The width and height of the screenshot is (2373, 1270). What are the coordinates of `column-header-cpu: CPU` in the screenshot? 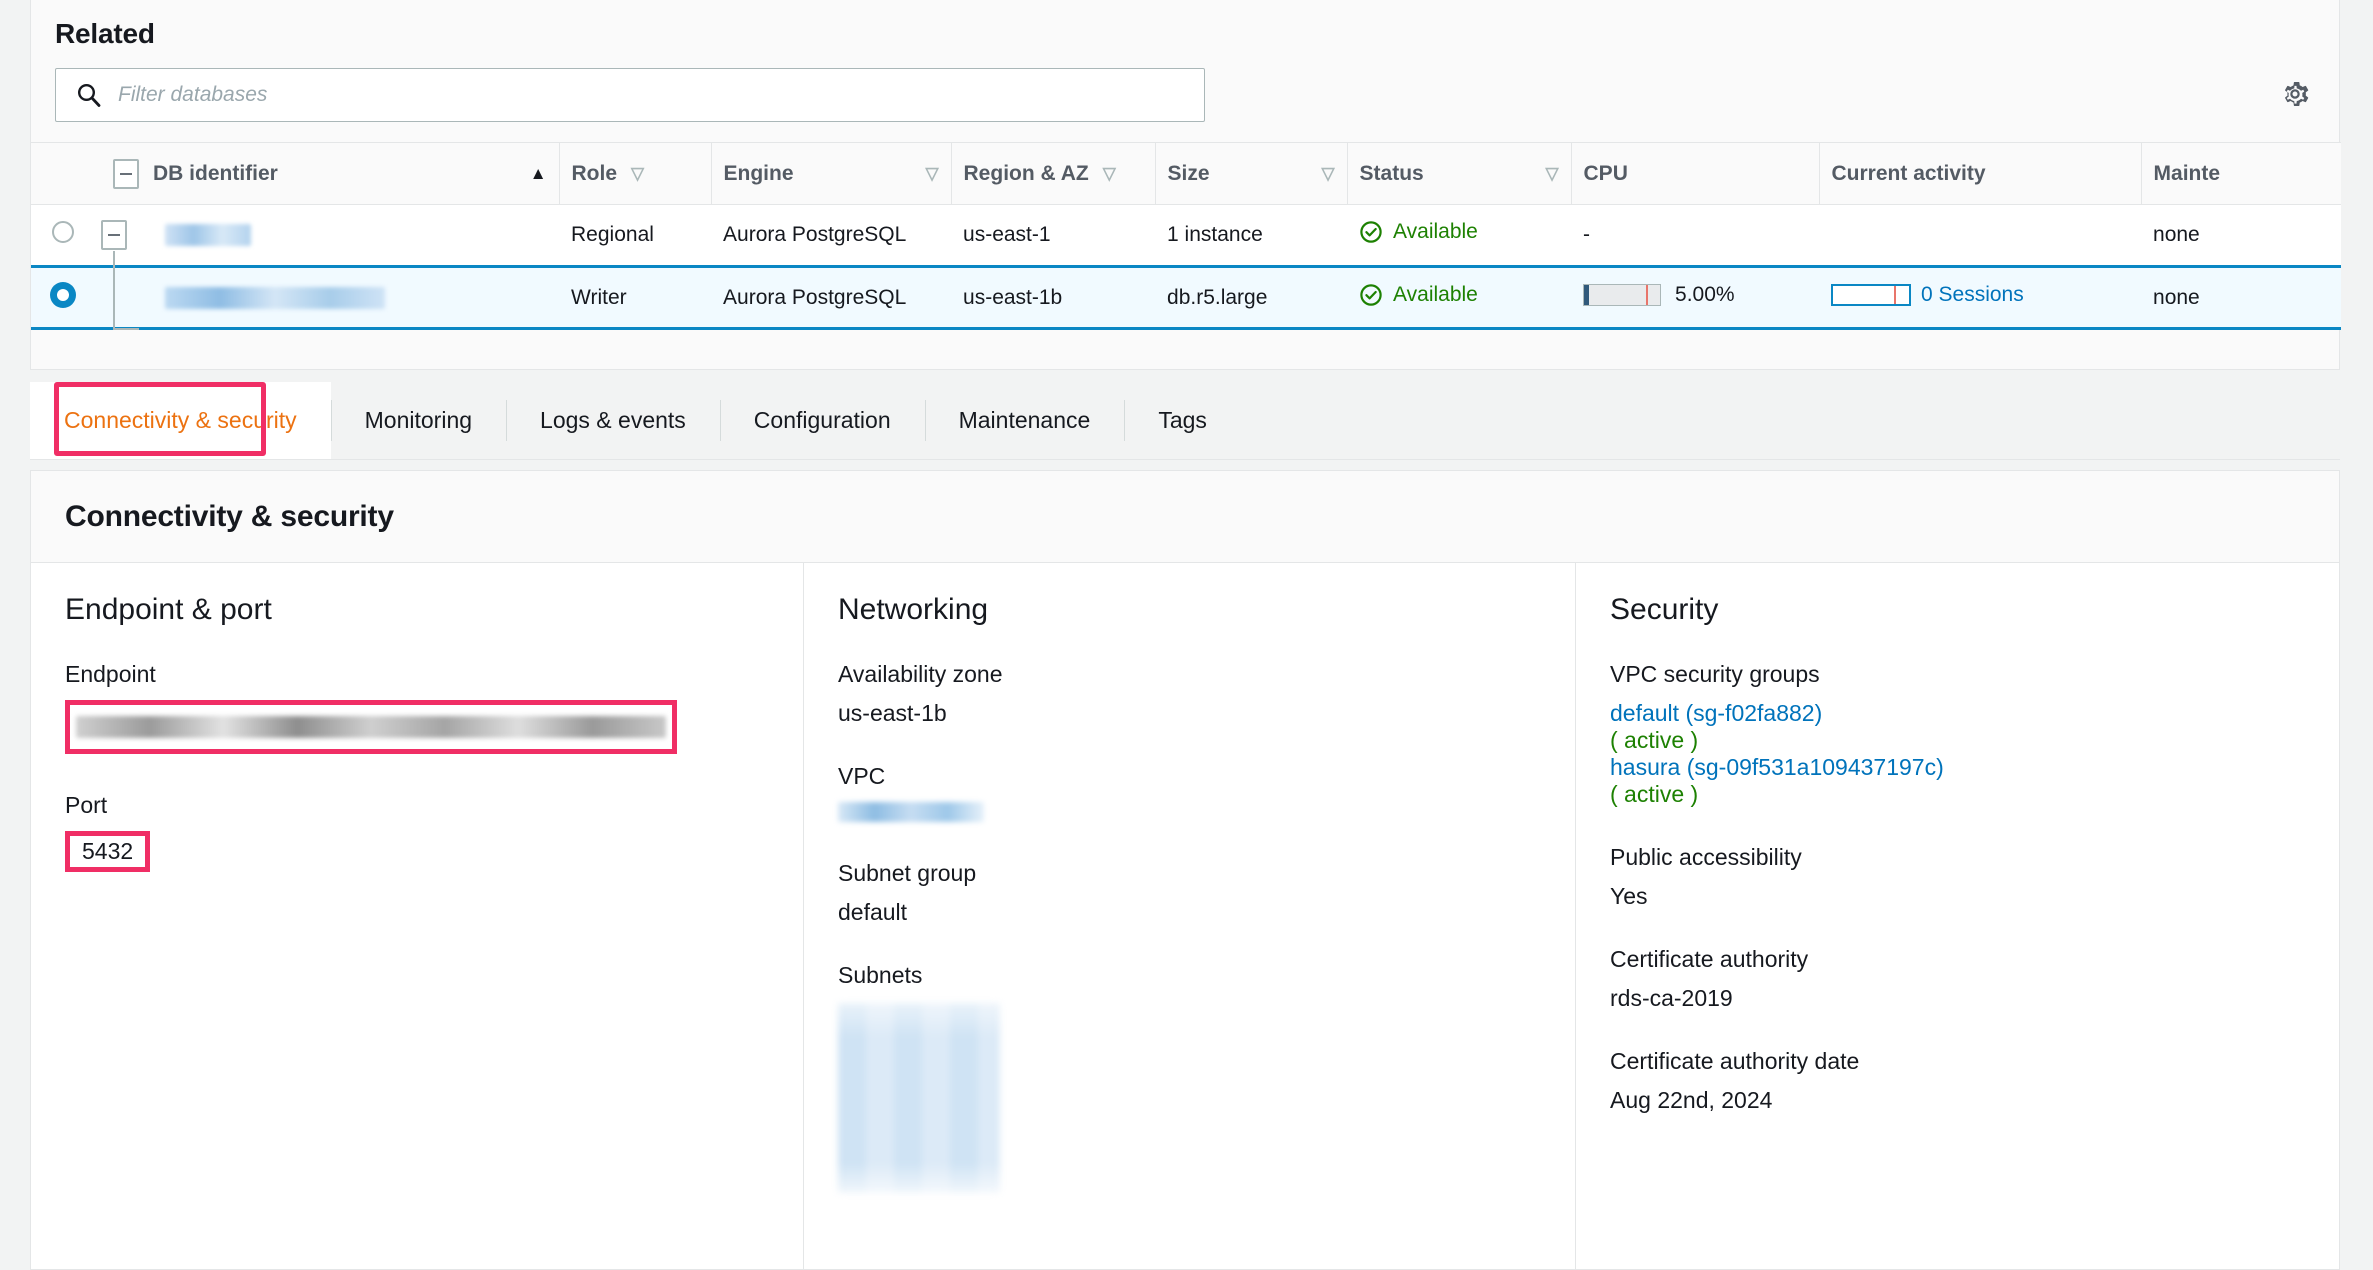 It's located at (1695, 173).